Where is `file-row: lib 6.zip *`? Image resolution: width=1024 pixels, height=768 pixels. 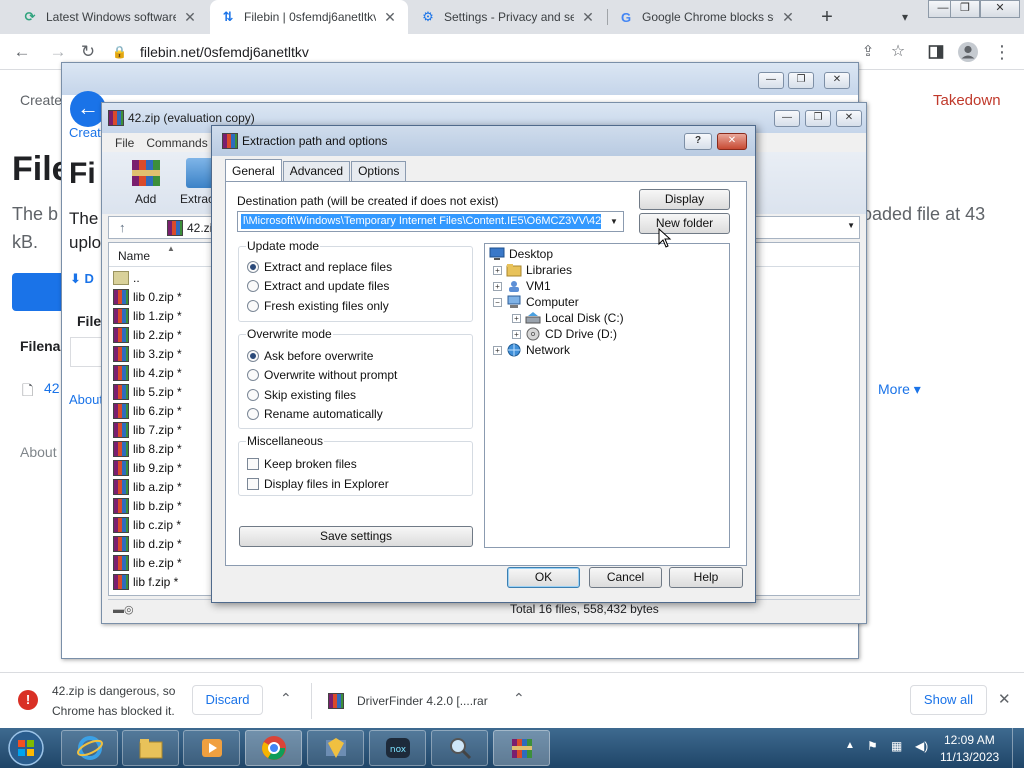
file-row: lib 6.zip * is located at coordinates (147, 410).